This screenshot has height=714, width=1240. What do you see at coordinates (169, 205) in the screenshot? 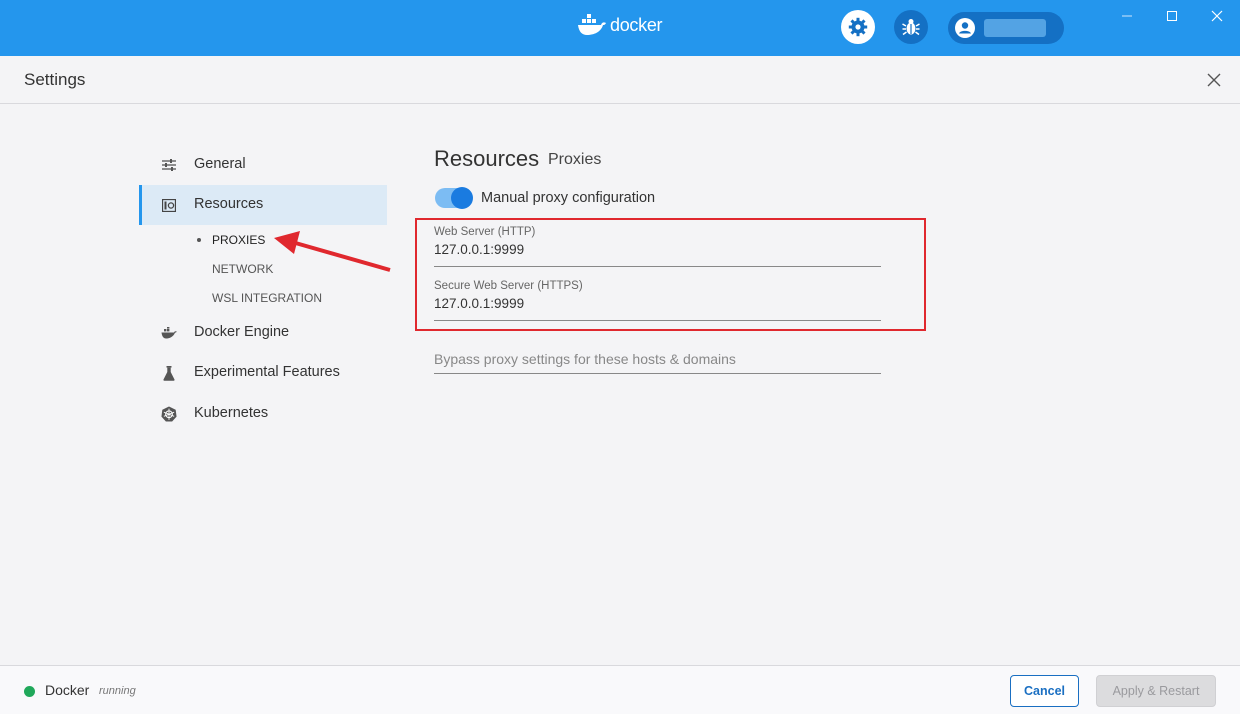
I see `resources-icon` at bounding box center [169, 205].